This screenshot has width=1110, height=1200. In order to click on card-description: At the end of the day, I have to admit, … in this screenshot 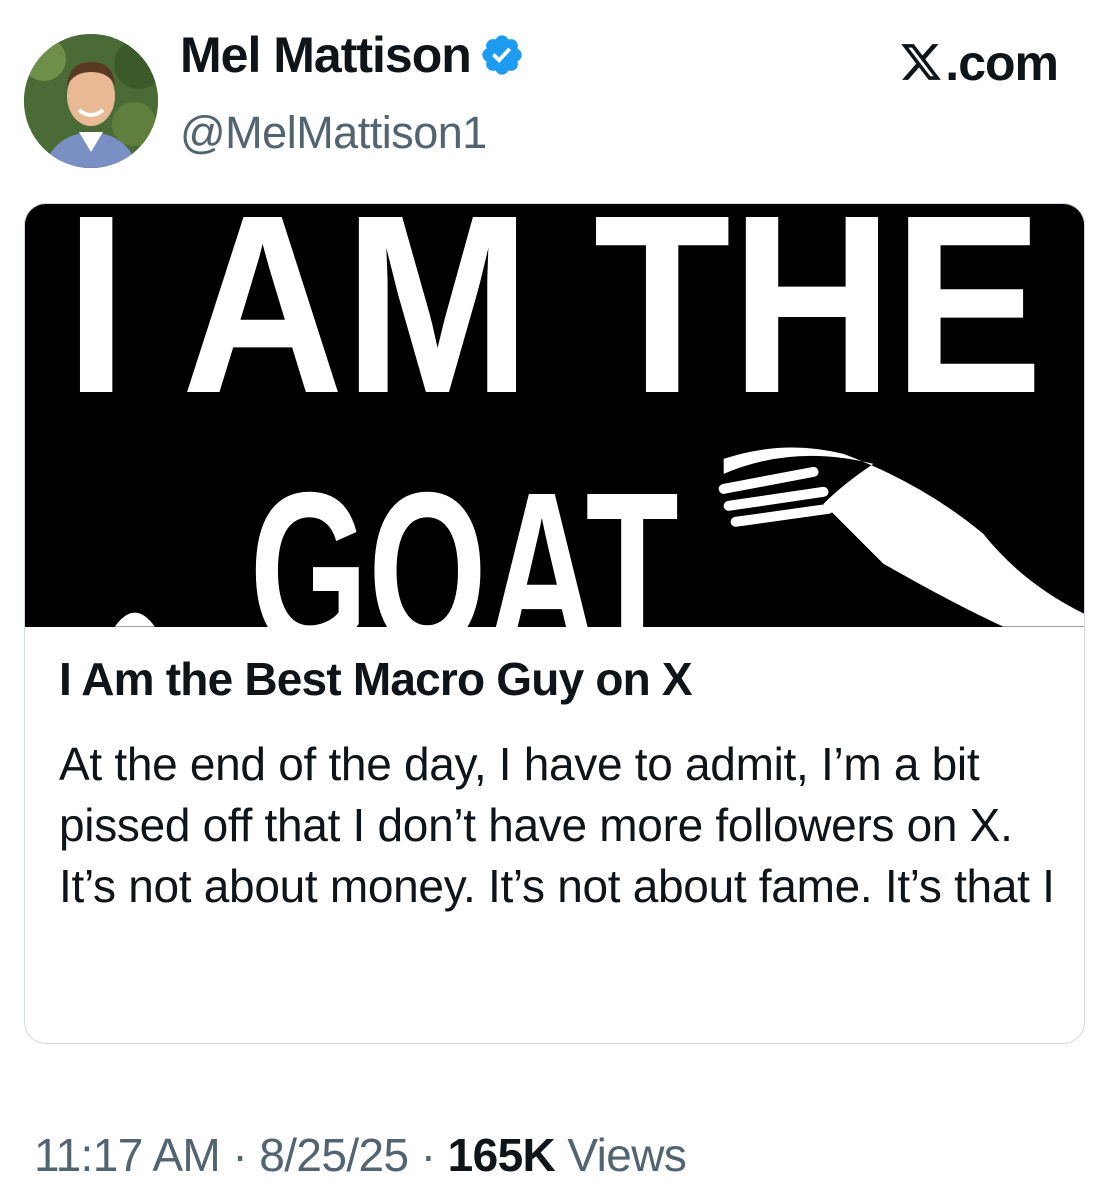, I will do `click(557, 825)`.